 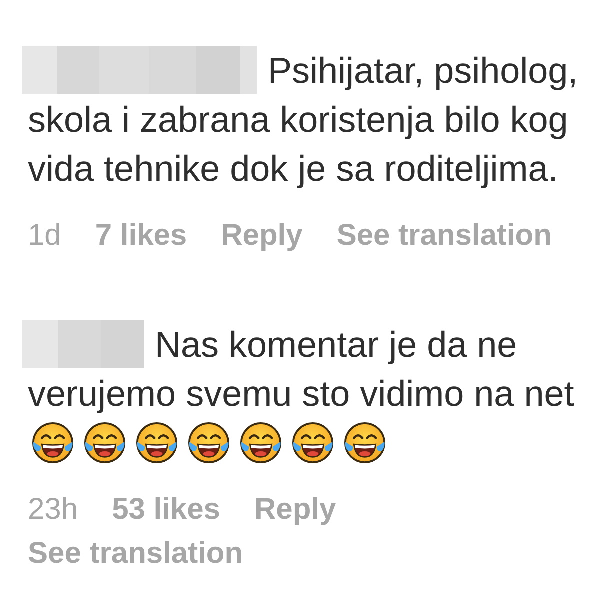 I want to click on comment-time: 1d, so click(x=45, y=236).